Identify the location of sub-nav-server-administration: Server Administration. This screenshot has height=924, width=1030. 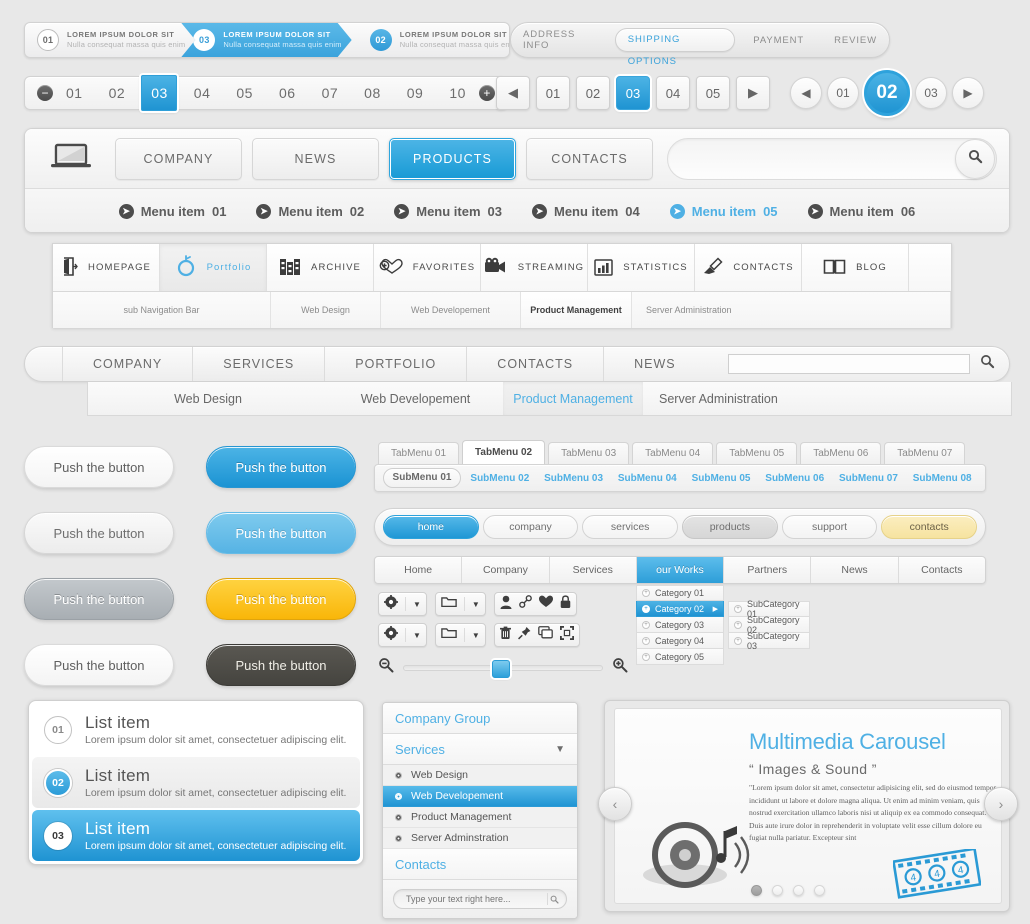
(791, 310).